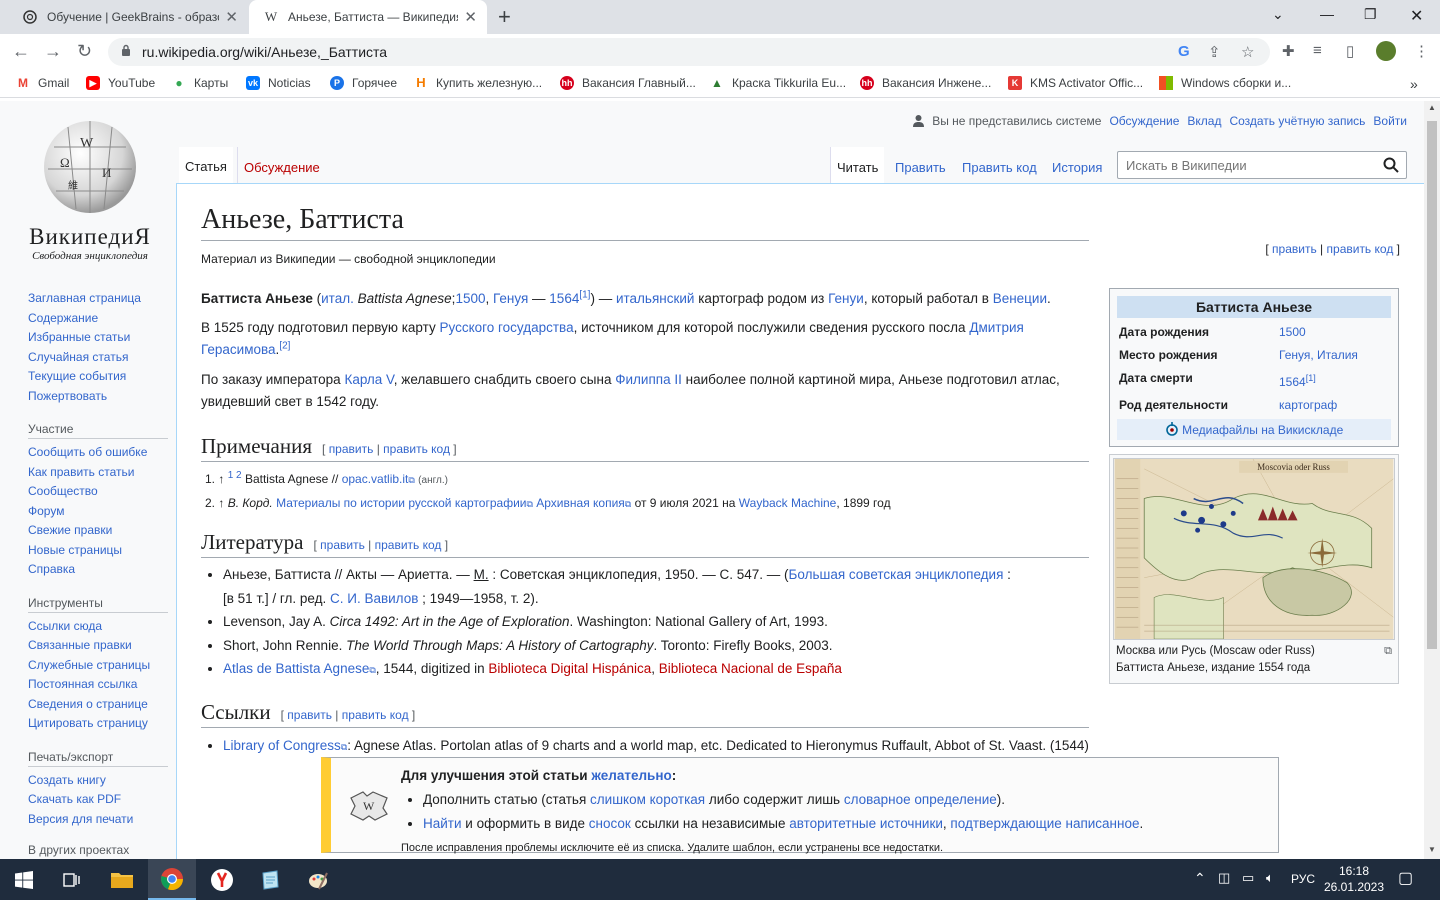 The width and height of the screenshot is (1440, 900). I want to click on volume-icon: 🔈︎, so click(1270, 878).